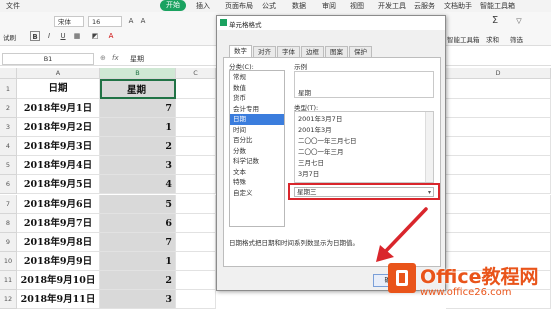  Describe the element at coordinates (105, 21) in the screenshot. I see `font-size-select: 16` at that location.